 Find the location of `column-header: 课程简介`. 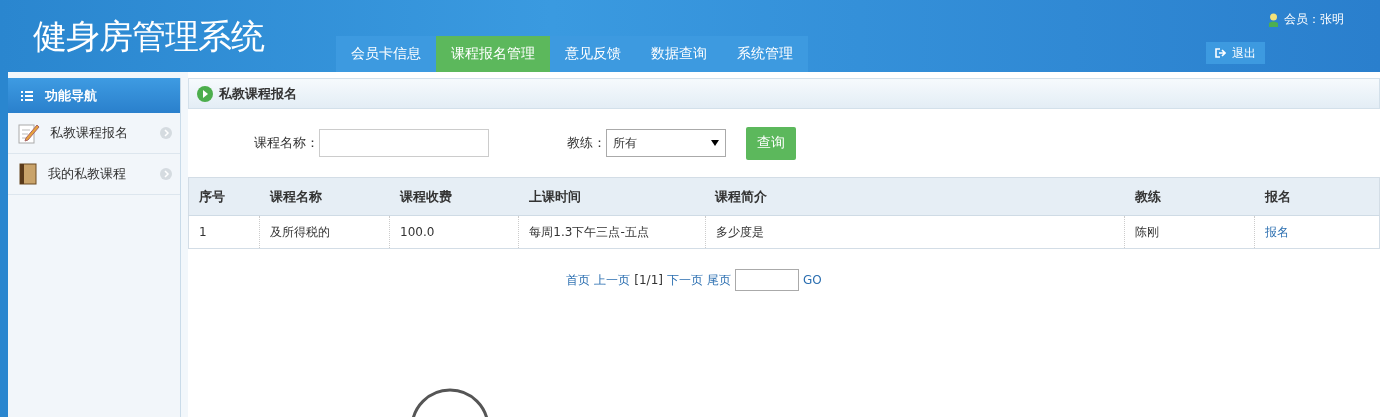

column-header: 课程简介 is located at coordinates (915, 196).